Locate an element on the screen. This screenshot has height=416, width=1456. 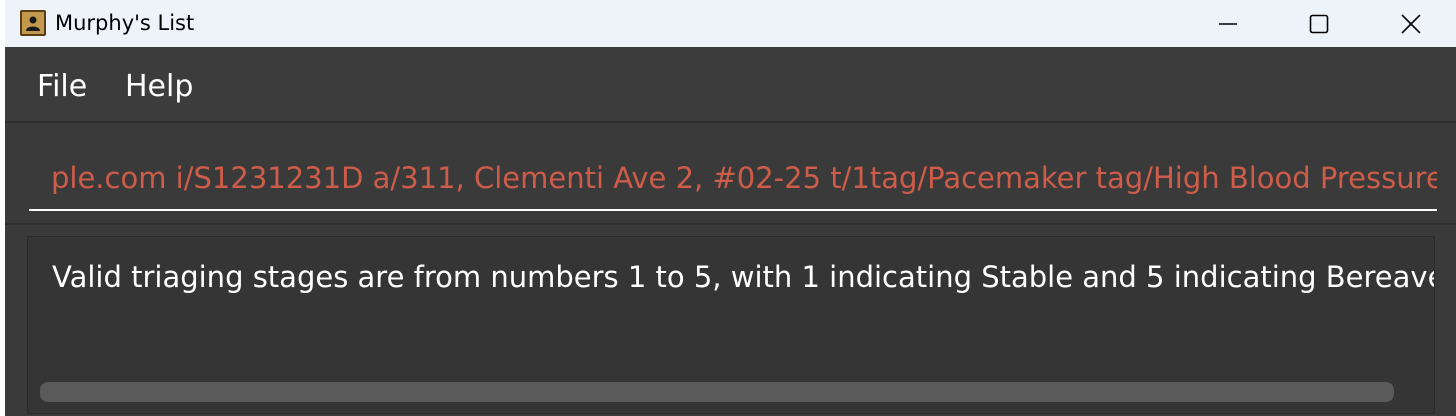
menu-file: File is located at coordinates (62, 87).